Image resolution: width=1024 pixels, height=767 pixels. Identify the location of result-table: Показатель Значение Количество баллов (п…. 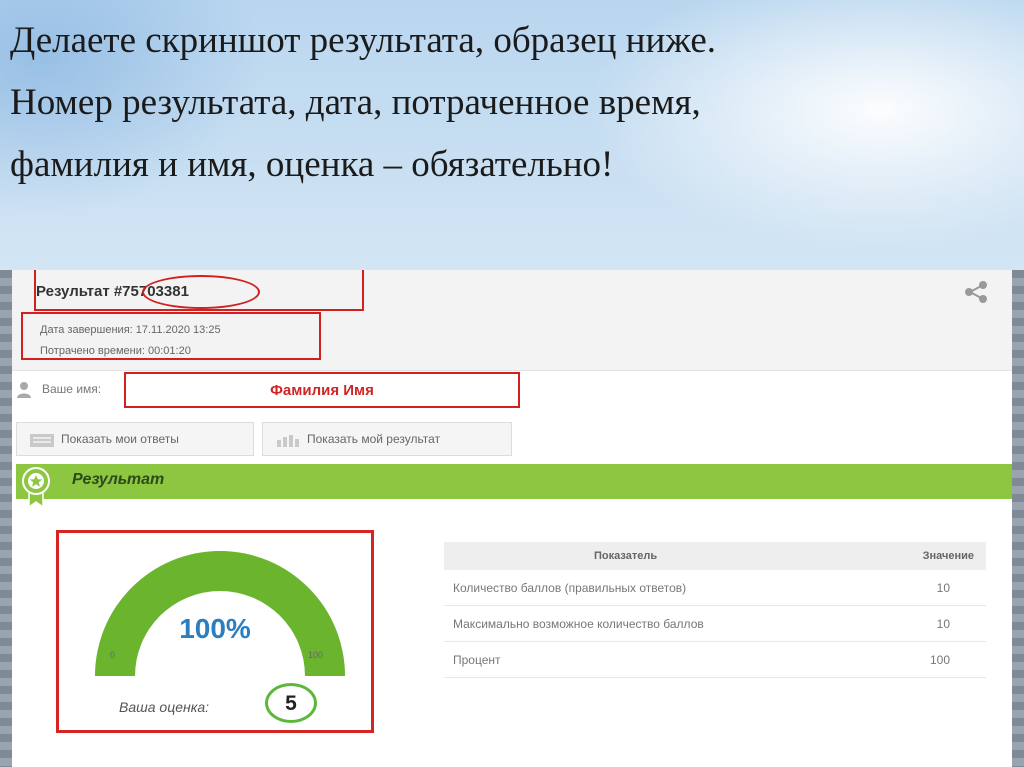
(715, 610).